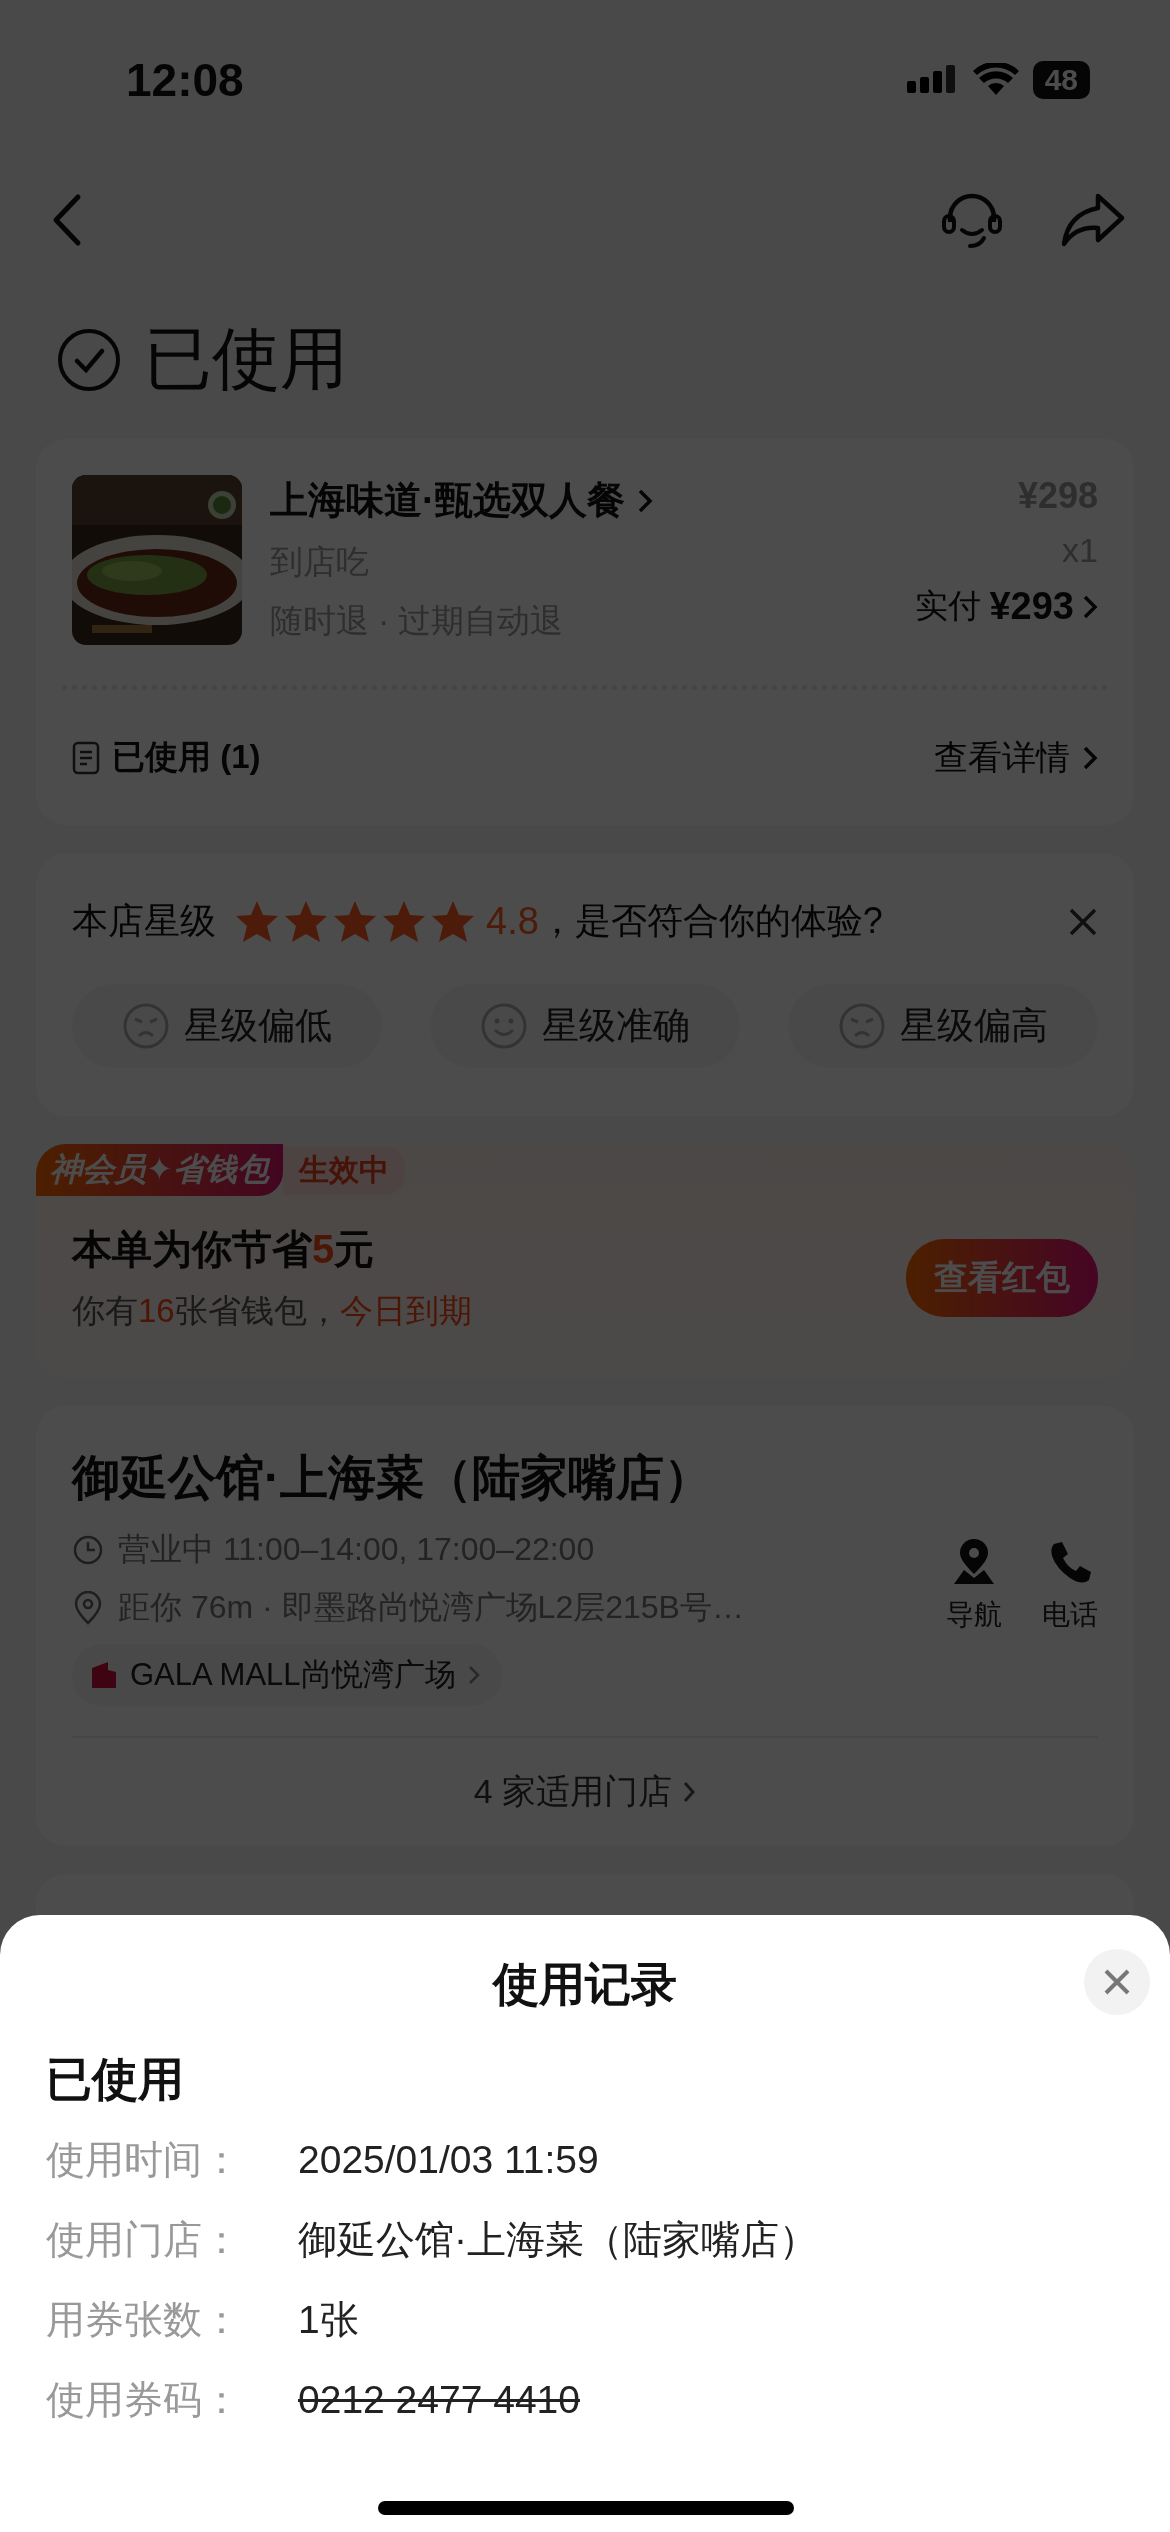  What do you see at coordinates (144, 2240) in the screenshot?
I see `field-label: 使用门店：` at bounding box center [144, 2240].